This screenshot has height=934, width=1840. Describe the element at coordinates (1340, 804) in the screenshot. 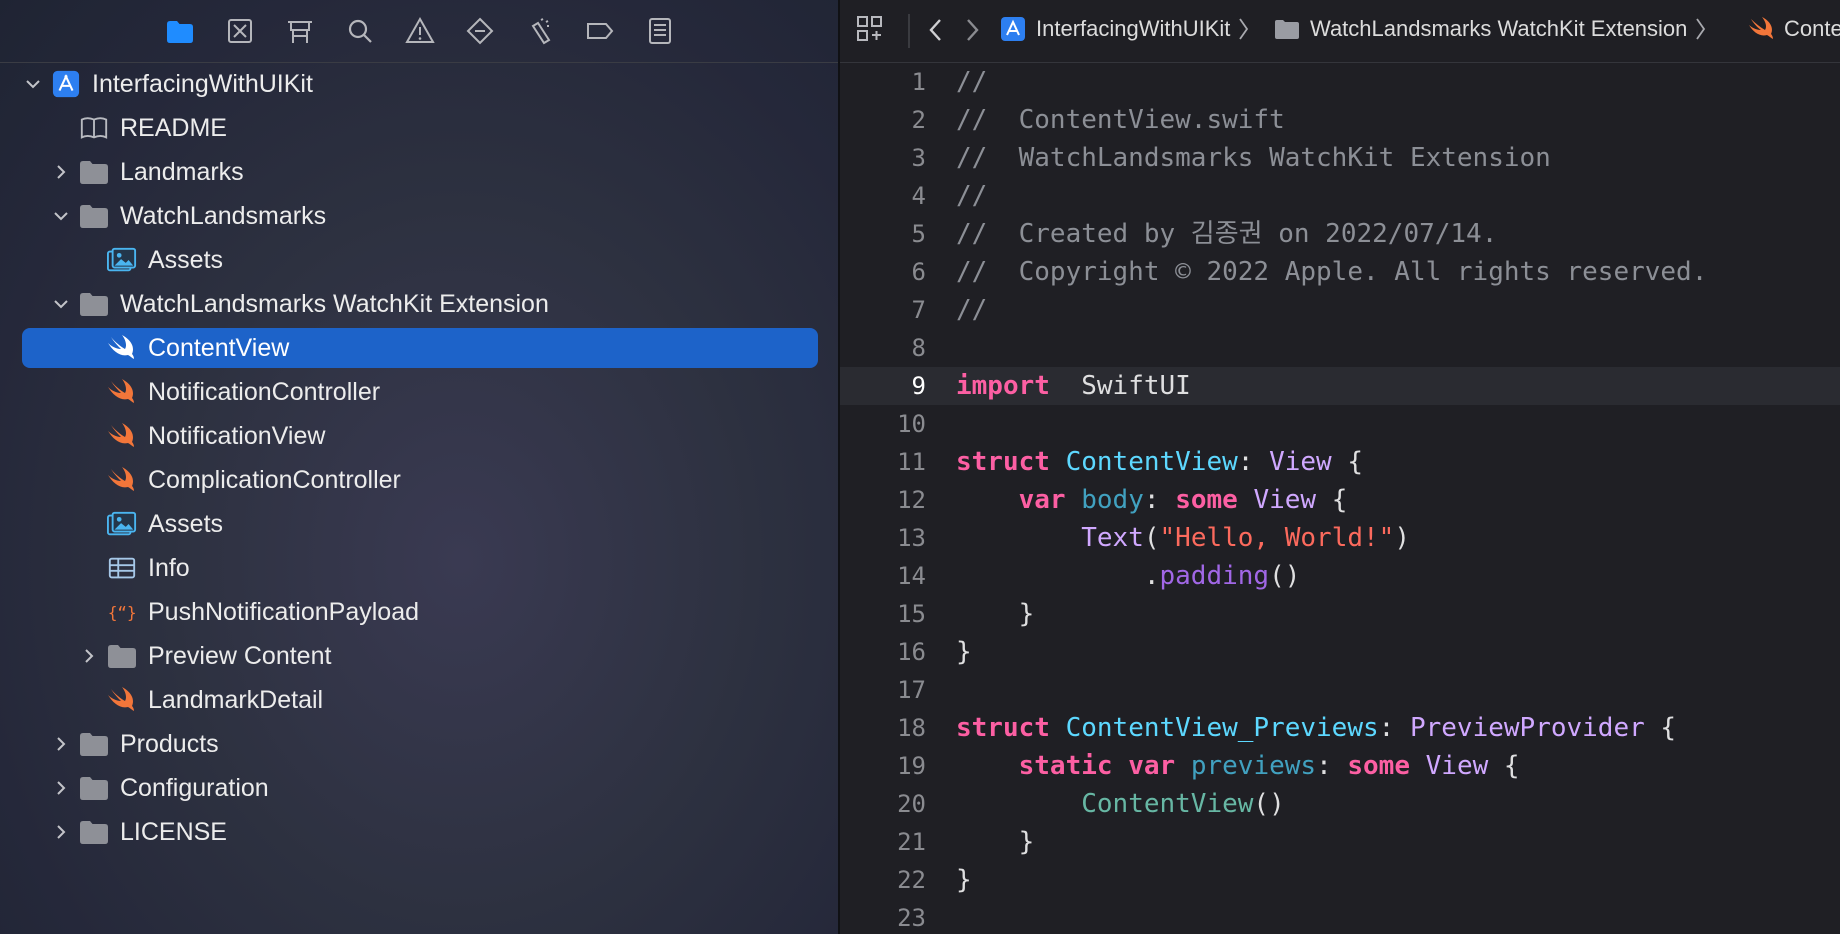

I see `code-line: 20 ContentView()` at that location.